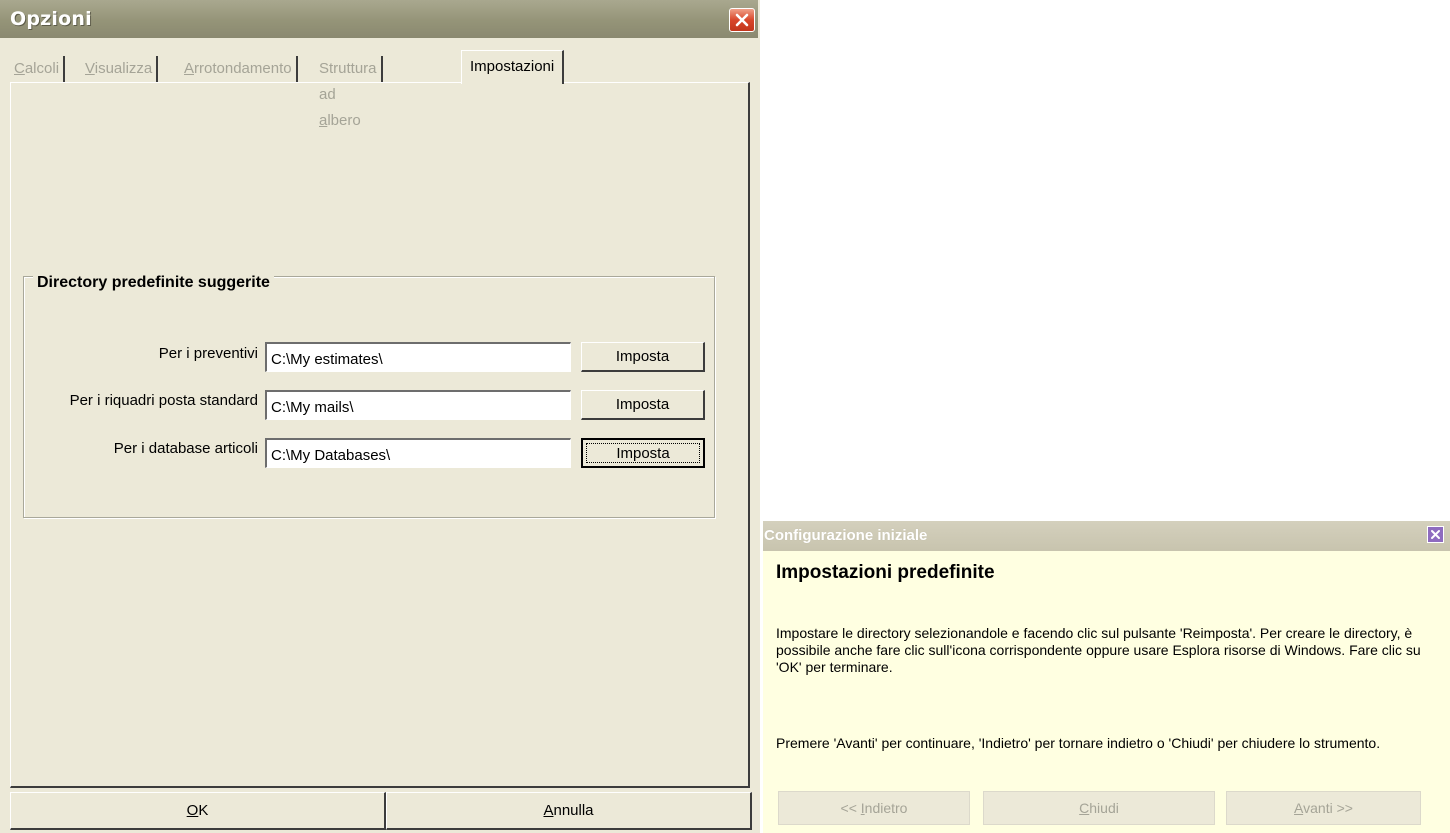  What do you see at coordinates (208, 353) in the screenshot?
I see `estimates-label: Per i preventivi` at bounding box center [208, 353].